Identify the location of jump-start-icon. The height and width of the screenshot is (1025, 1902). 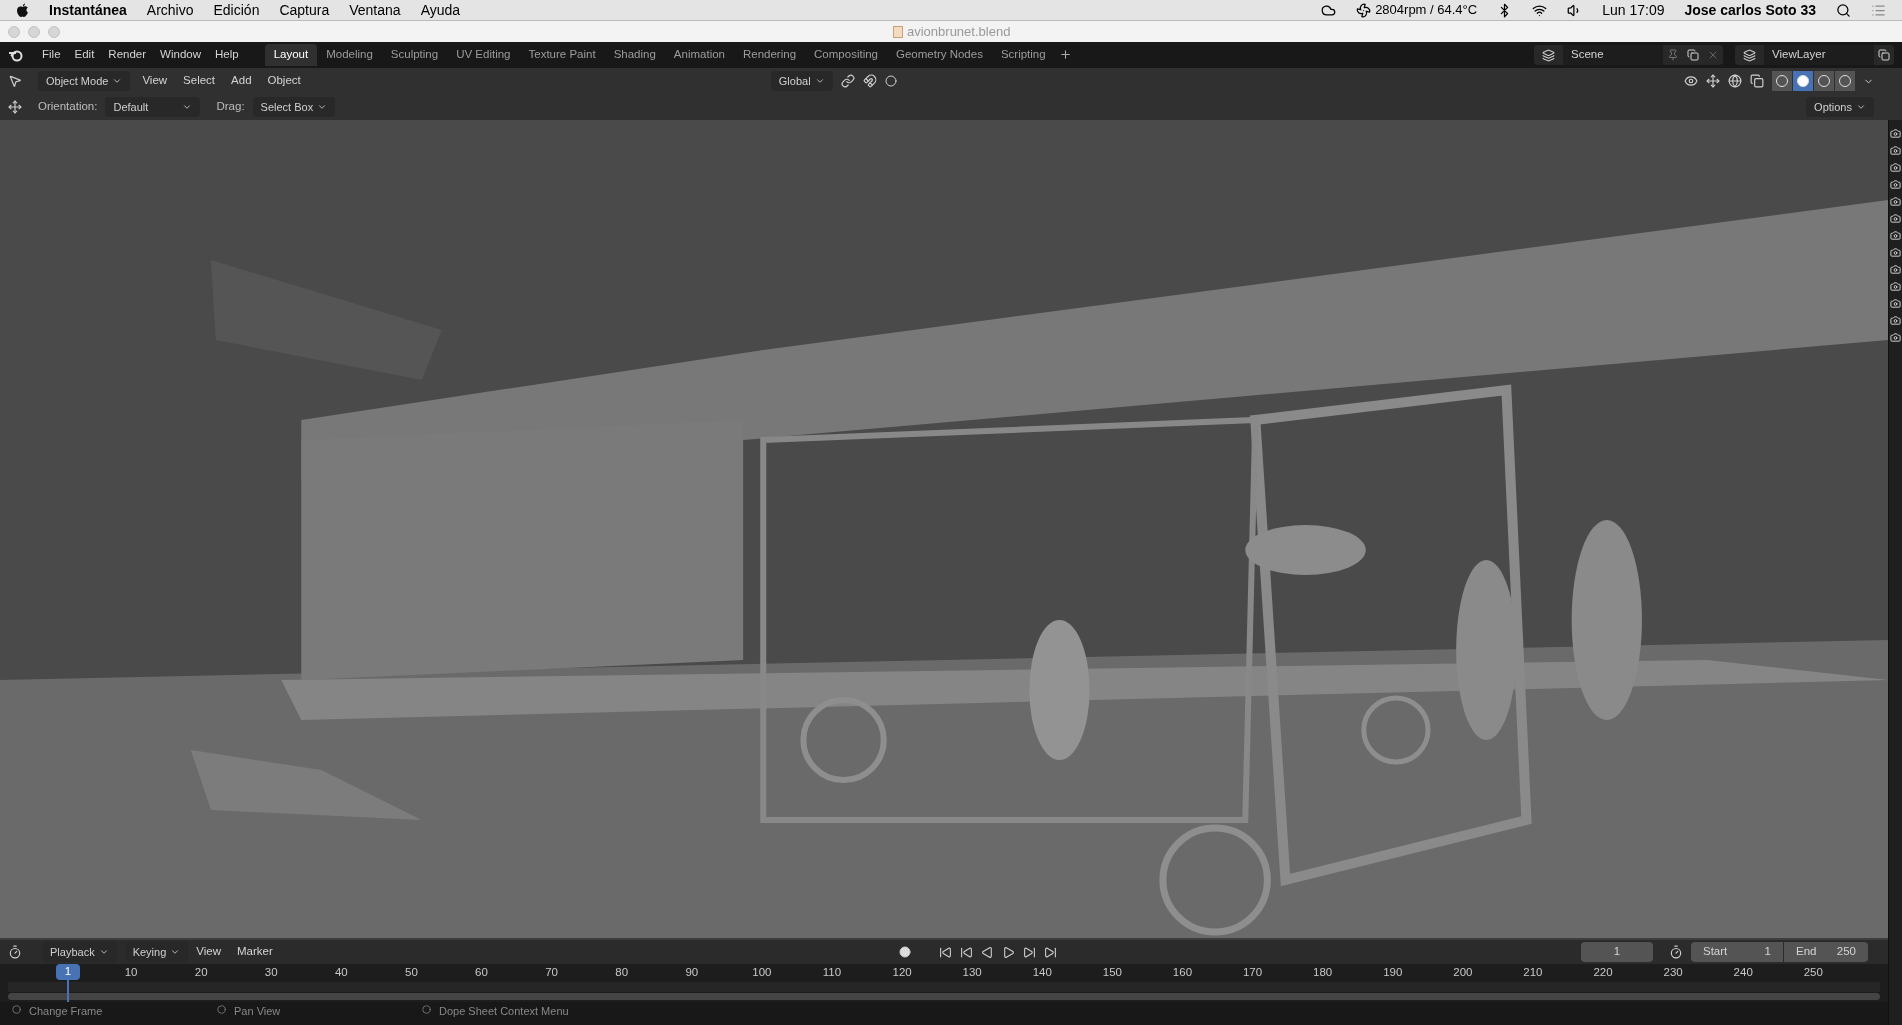
(945, 952).